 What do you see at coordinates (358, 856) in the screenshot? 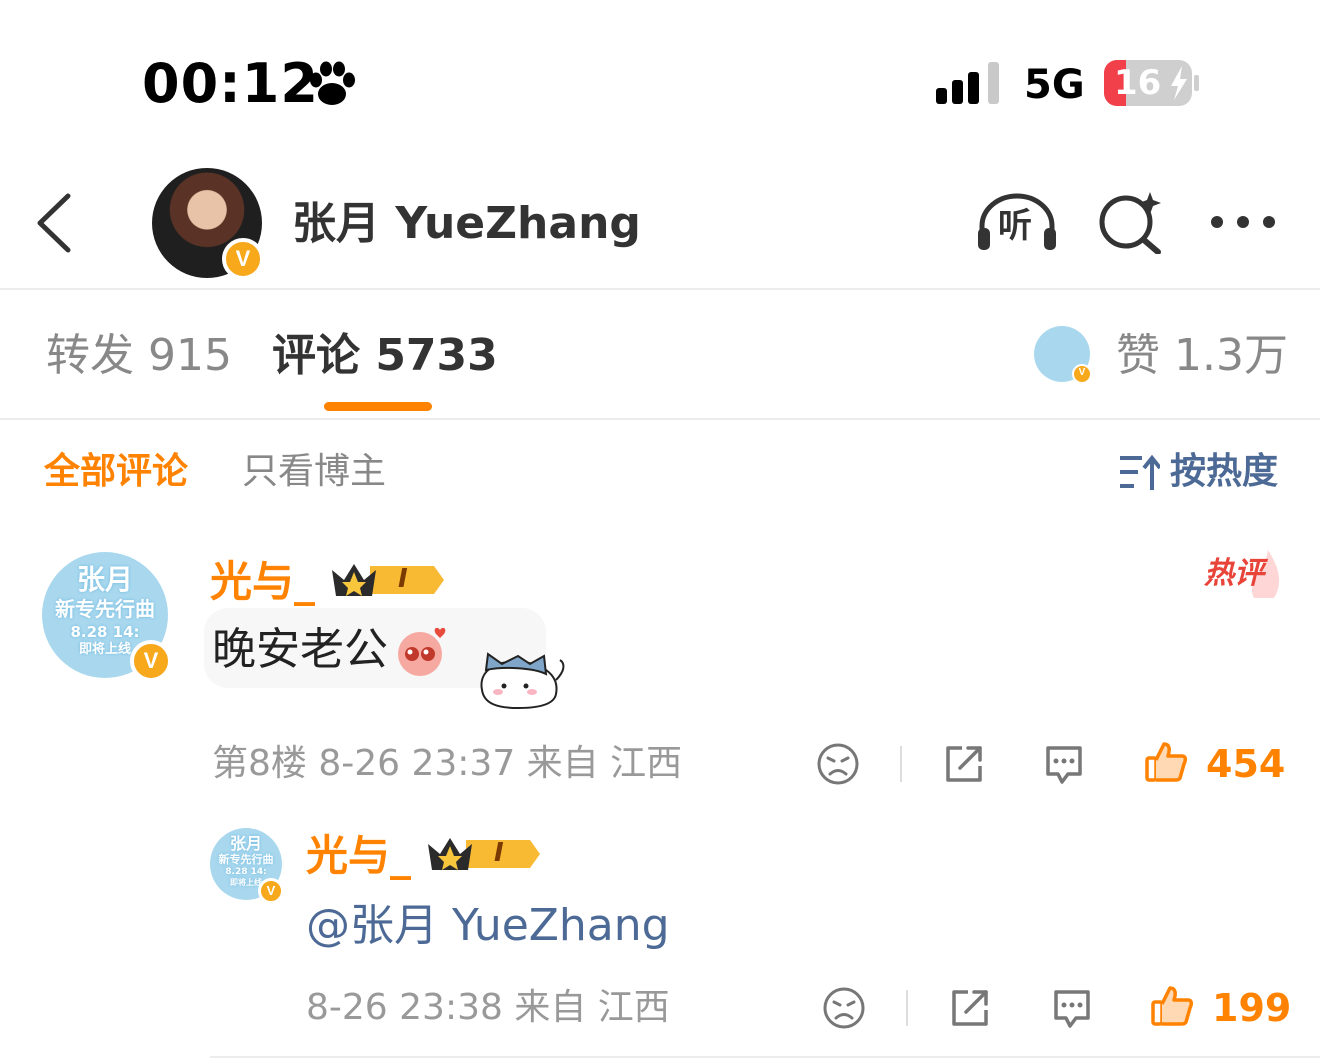
I see `reply-user-name: 光与_` at bounding box center [358, 856].